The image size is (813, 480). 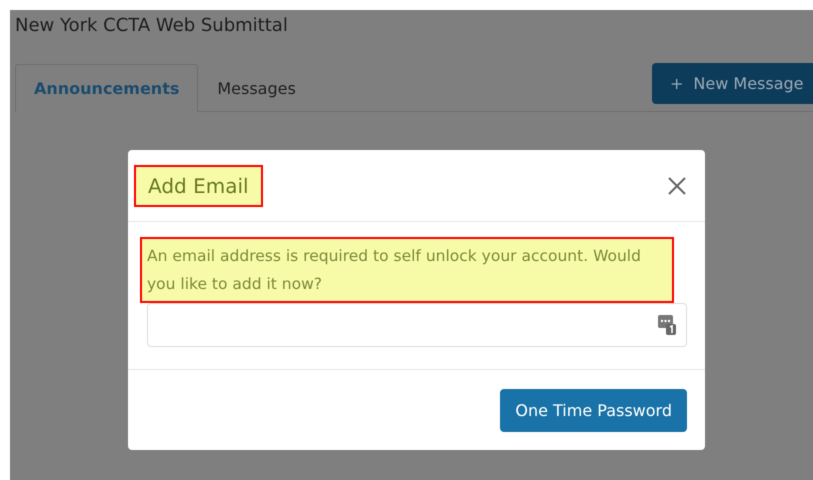 I want to click on email-field, so click(x=417, y=325).